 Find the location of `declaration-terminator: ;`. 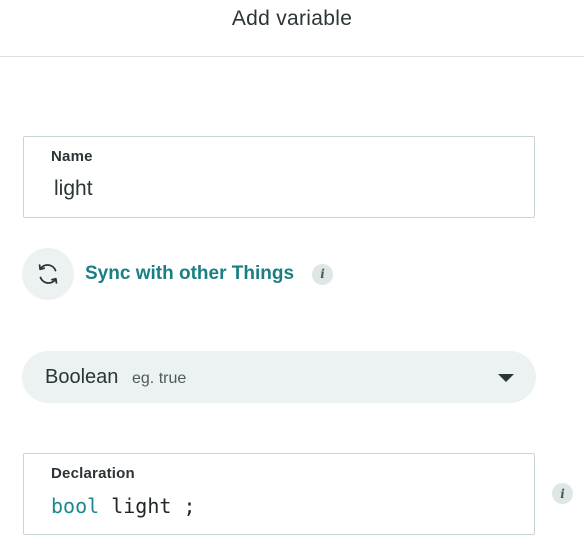

declaration-terminator: ; is located at coordinates (189, 506).